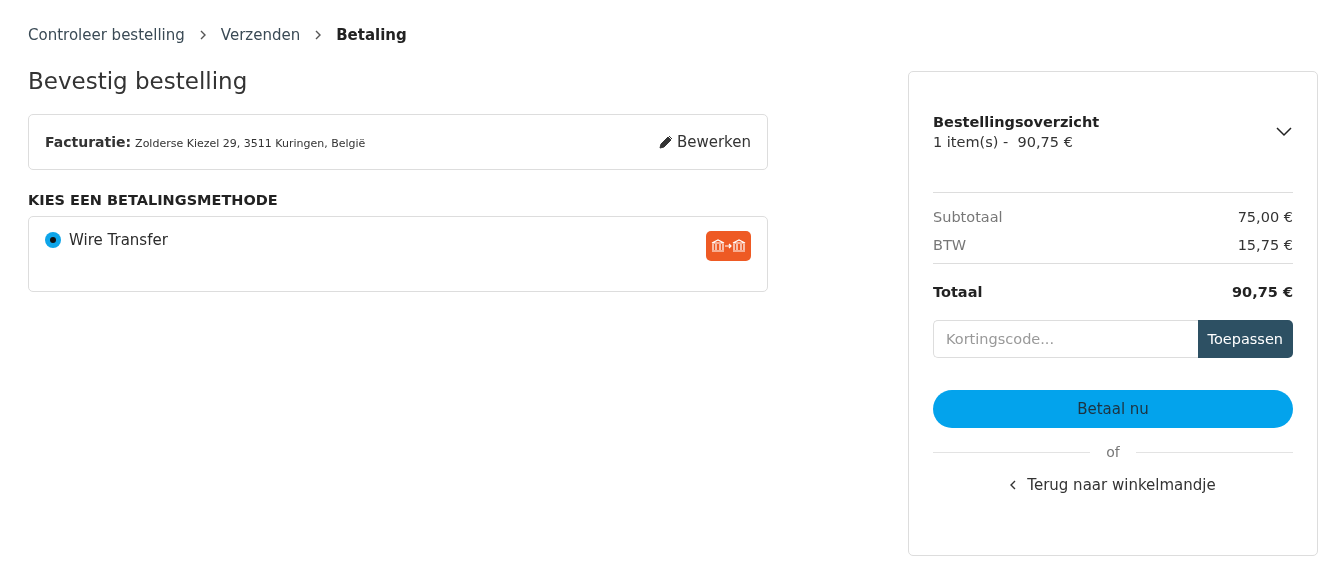 The width and height of the screenshot is (1333, 562). Describe the element at coordinates (1265, 217) in the screenshot. I see `line-value: 75,00 €` at that location.